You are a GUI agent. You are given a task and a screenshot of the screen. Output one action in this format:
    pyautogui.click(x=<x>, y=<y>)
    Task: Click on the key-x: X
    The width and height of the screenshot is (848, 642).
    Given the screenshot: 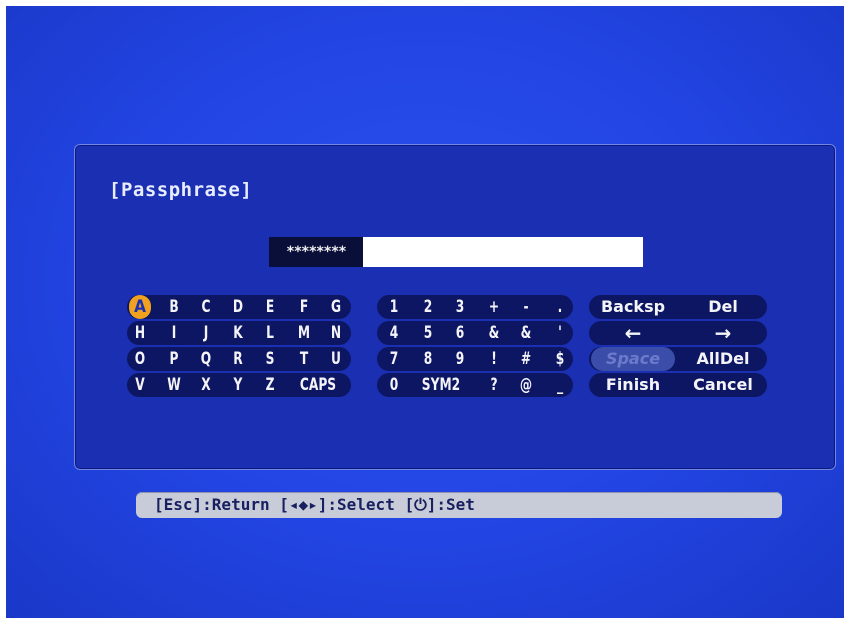 What is the action you would take?
    pyautogui.click(x=206, y=385)
    